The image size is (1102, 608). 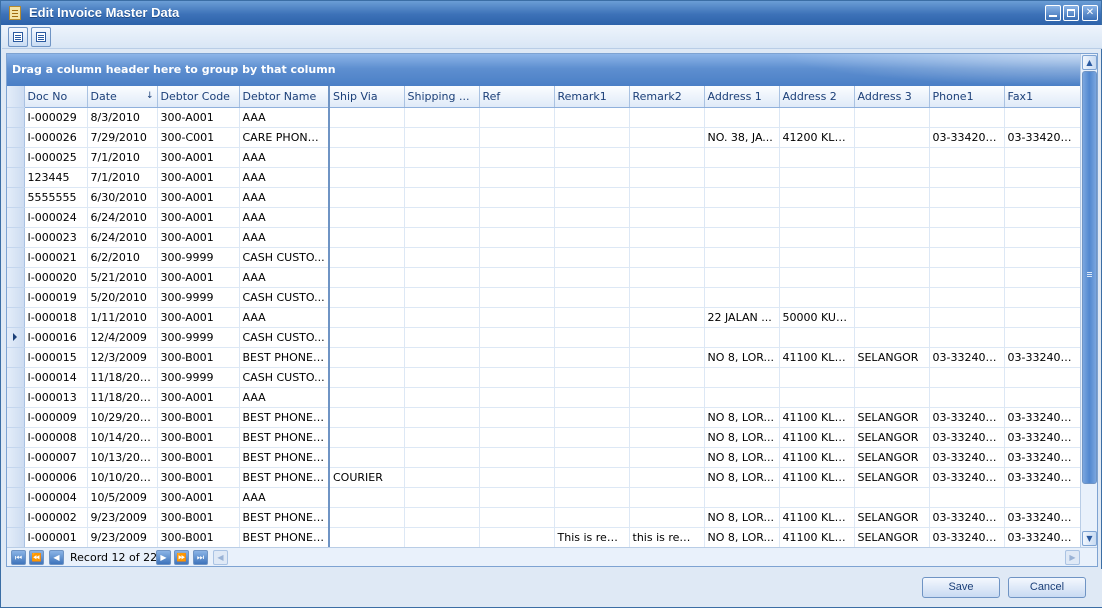 What do you see at coordinates (817, 337) in the screenshot?
I see `cell-address2` at bounding box center [817, 337].